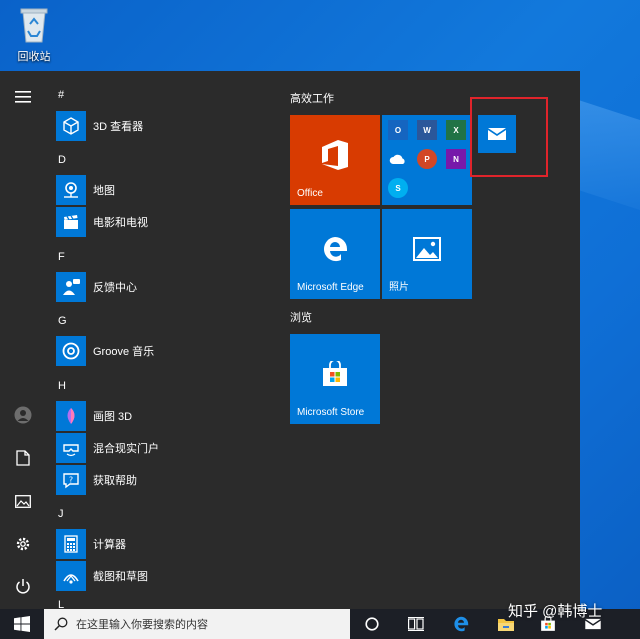 This screenshot has height=639, width=640. I want to click on recycle-bin-label: 回收站, so click(34, 56).